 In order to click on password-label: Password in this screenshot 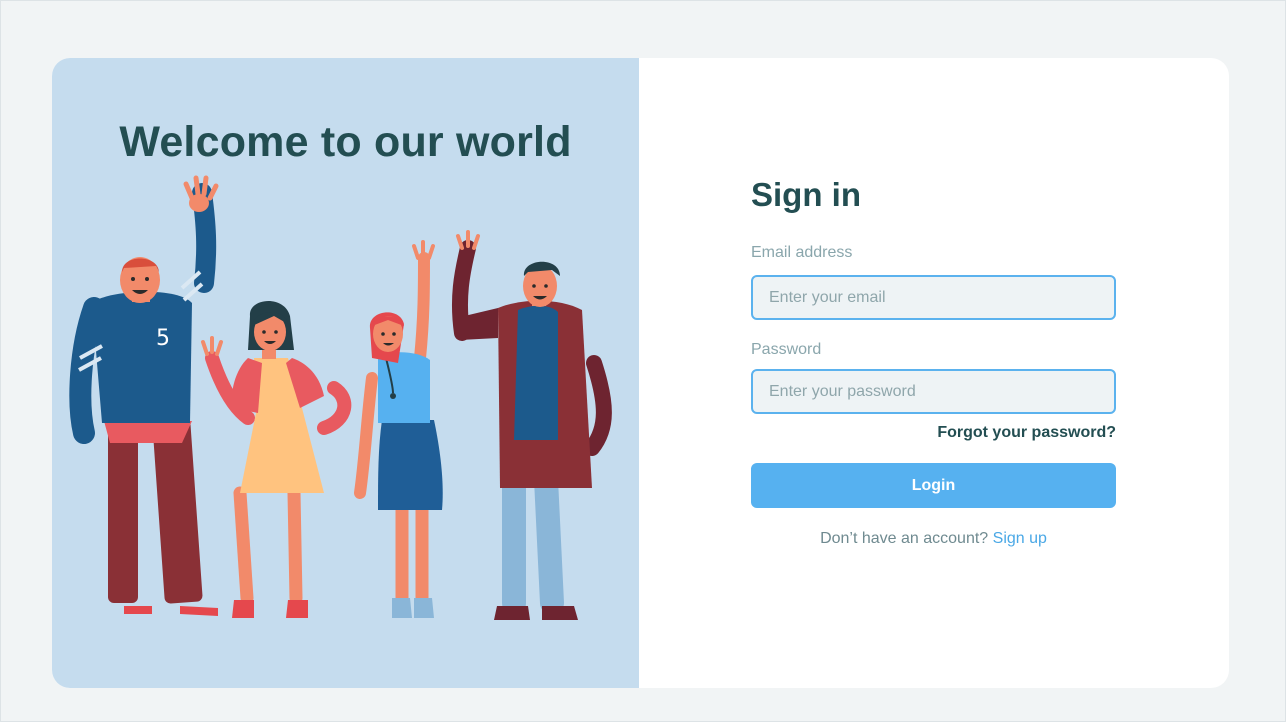, I will do `click(786, 349)`.